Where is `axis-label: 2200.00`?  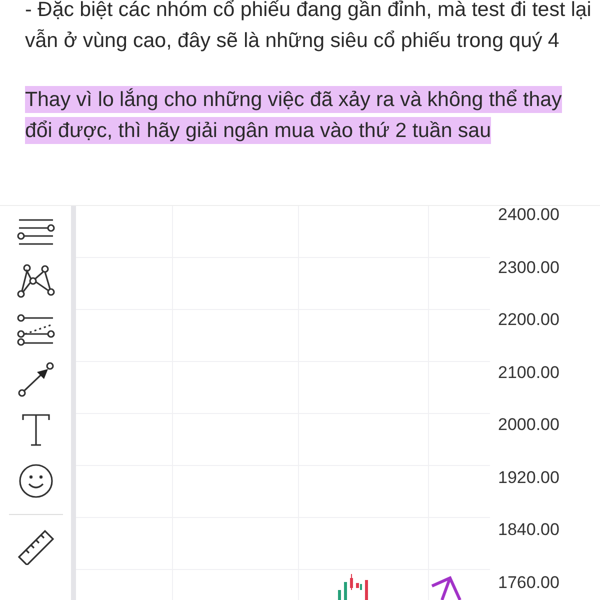
axis-label: 2200.00 is located at coordinates (529, 320).